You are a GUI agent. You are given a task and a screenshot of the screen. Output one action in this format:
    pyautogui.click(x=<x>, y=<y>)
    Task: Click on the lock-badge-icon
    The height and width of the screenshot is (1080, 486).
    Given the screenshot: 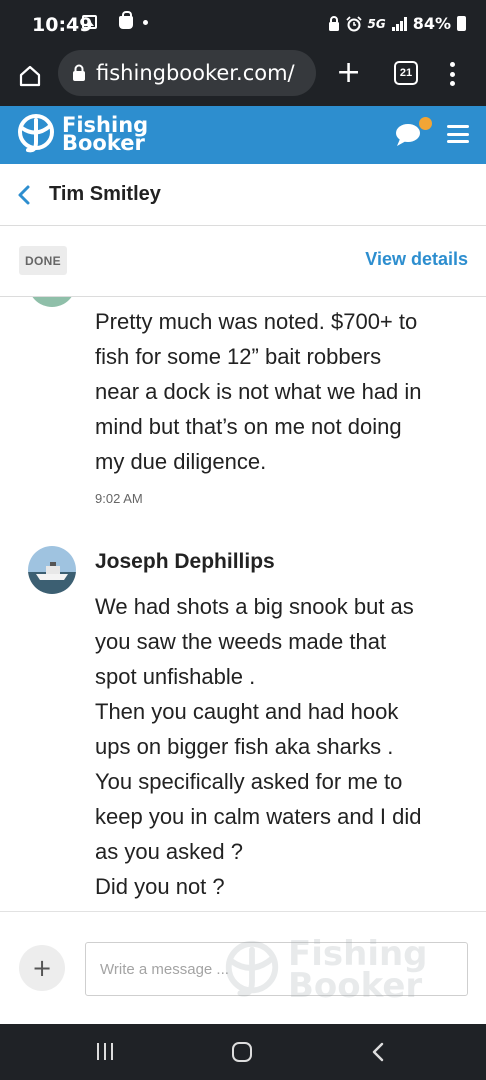 What is the action you would take?
    pyautogui.click(x=333, y=23)
    